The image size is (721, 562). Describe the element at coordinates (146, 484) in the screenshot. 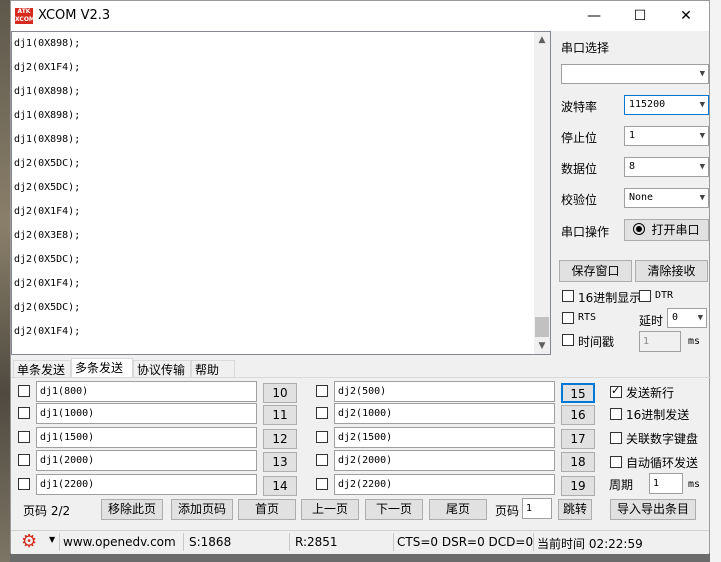

I see `left-send-input: dj1(2200)` at that location.